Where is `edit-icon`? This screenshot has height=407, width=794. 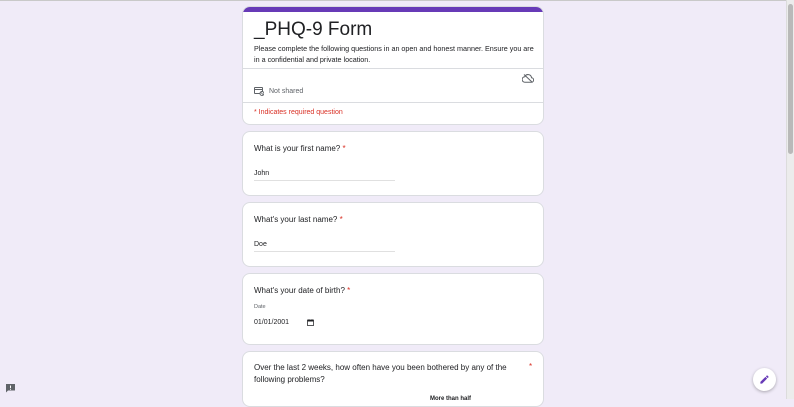
edit-icon is located at coordinates (764, 379).